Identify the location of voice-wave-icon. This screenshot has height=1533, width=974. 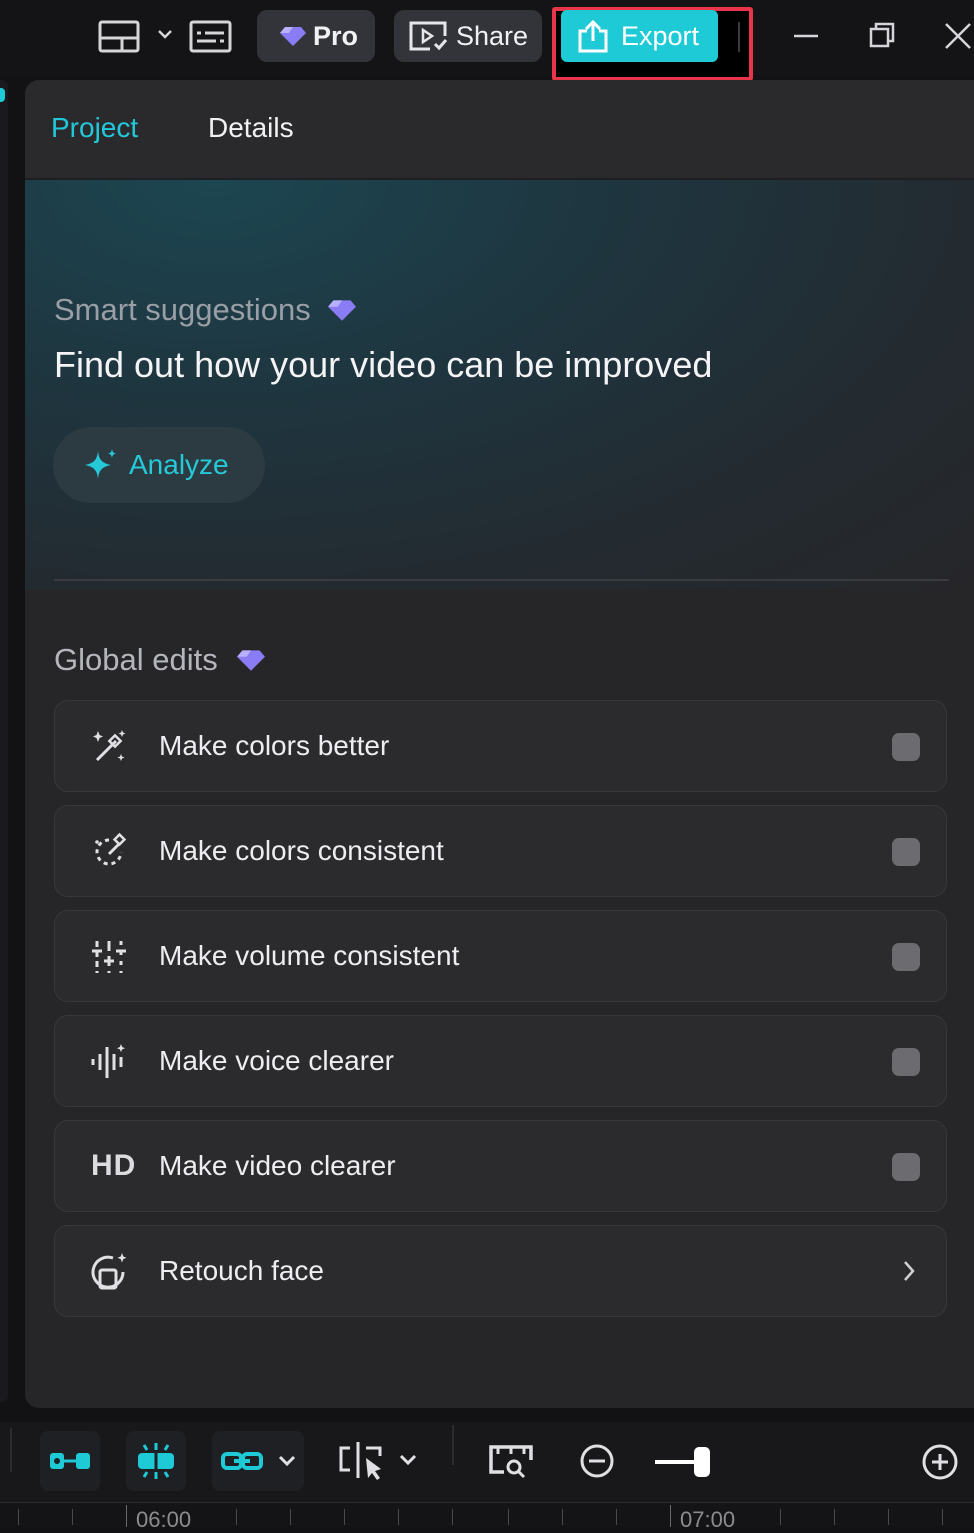
(108, 1061).